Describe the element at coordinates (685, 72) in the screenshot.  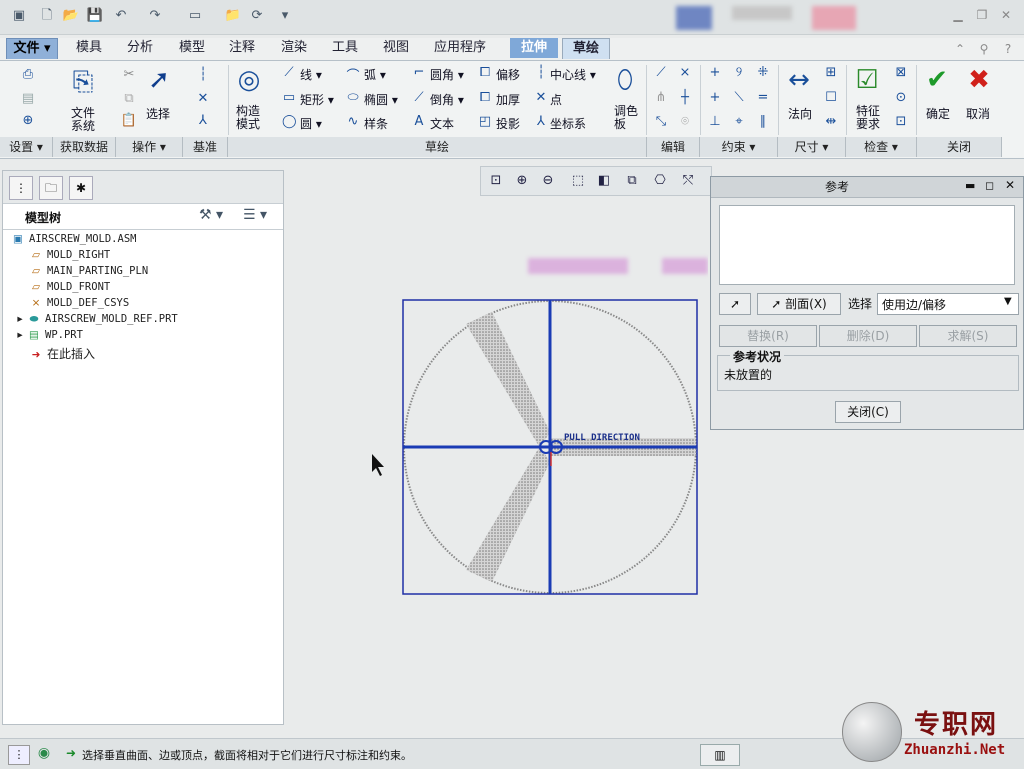
I see `delete-segment-icon: ⨯` at that location.